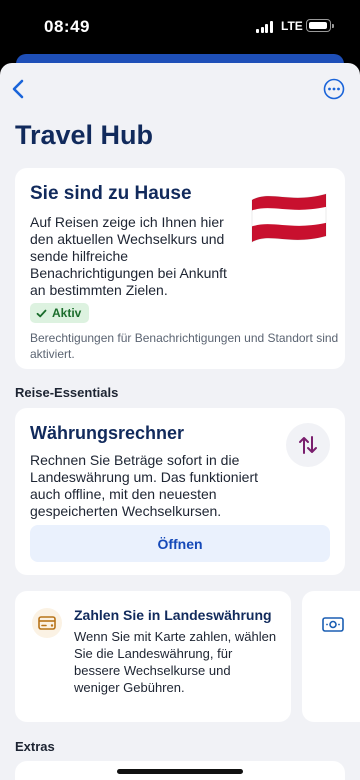  I want to click on signal-icon, so click(265, 27).